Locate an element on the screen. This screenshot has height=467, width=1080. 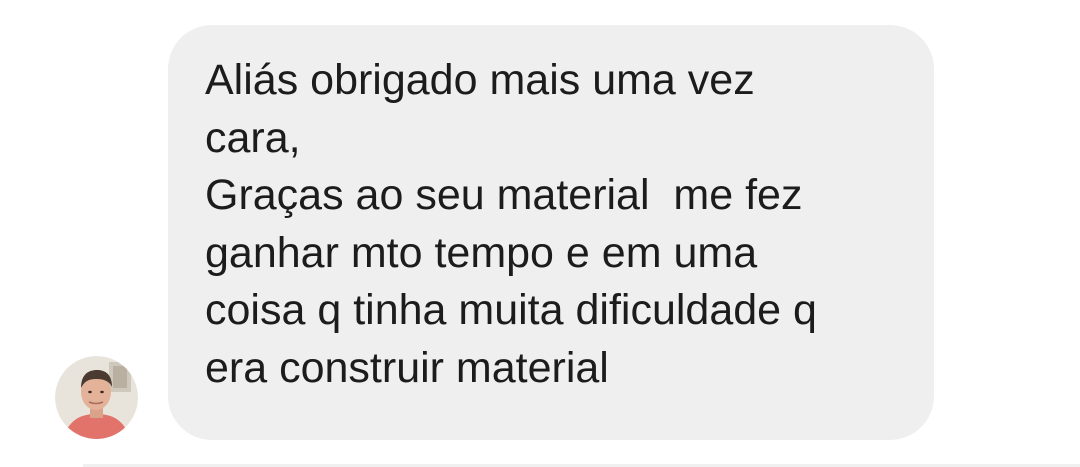
avatar-photo-icon is located at coordinates (96, 397).